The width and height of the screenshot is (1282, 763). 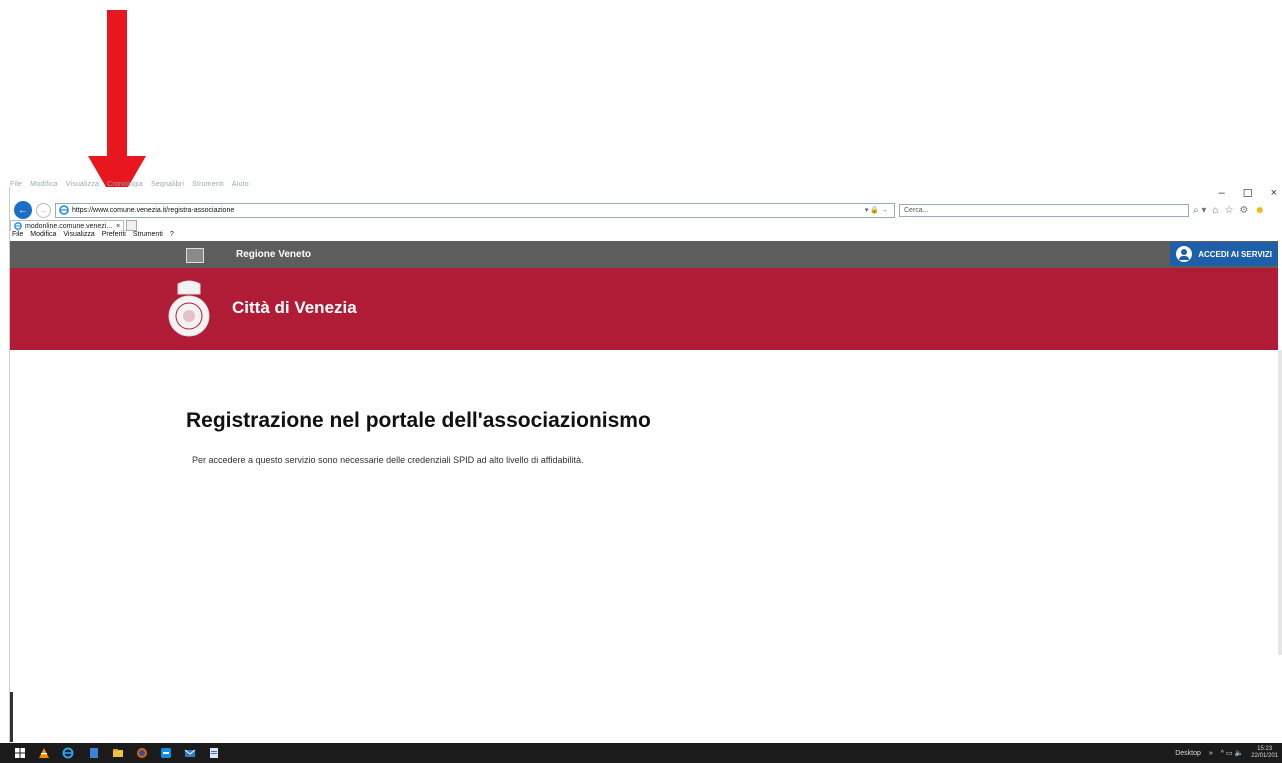 What do you see at coordinates (78, 236) in the screenshot?
I see `menu-visualizza: Visualizza` at bounding box center [78, 236].